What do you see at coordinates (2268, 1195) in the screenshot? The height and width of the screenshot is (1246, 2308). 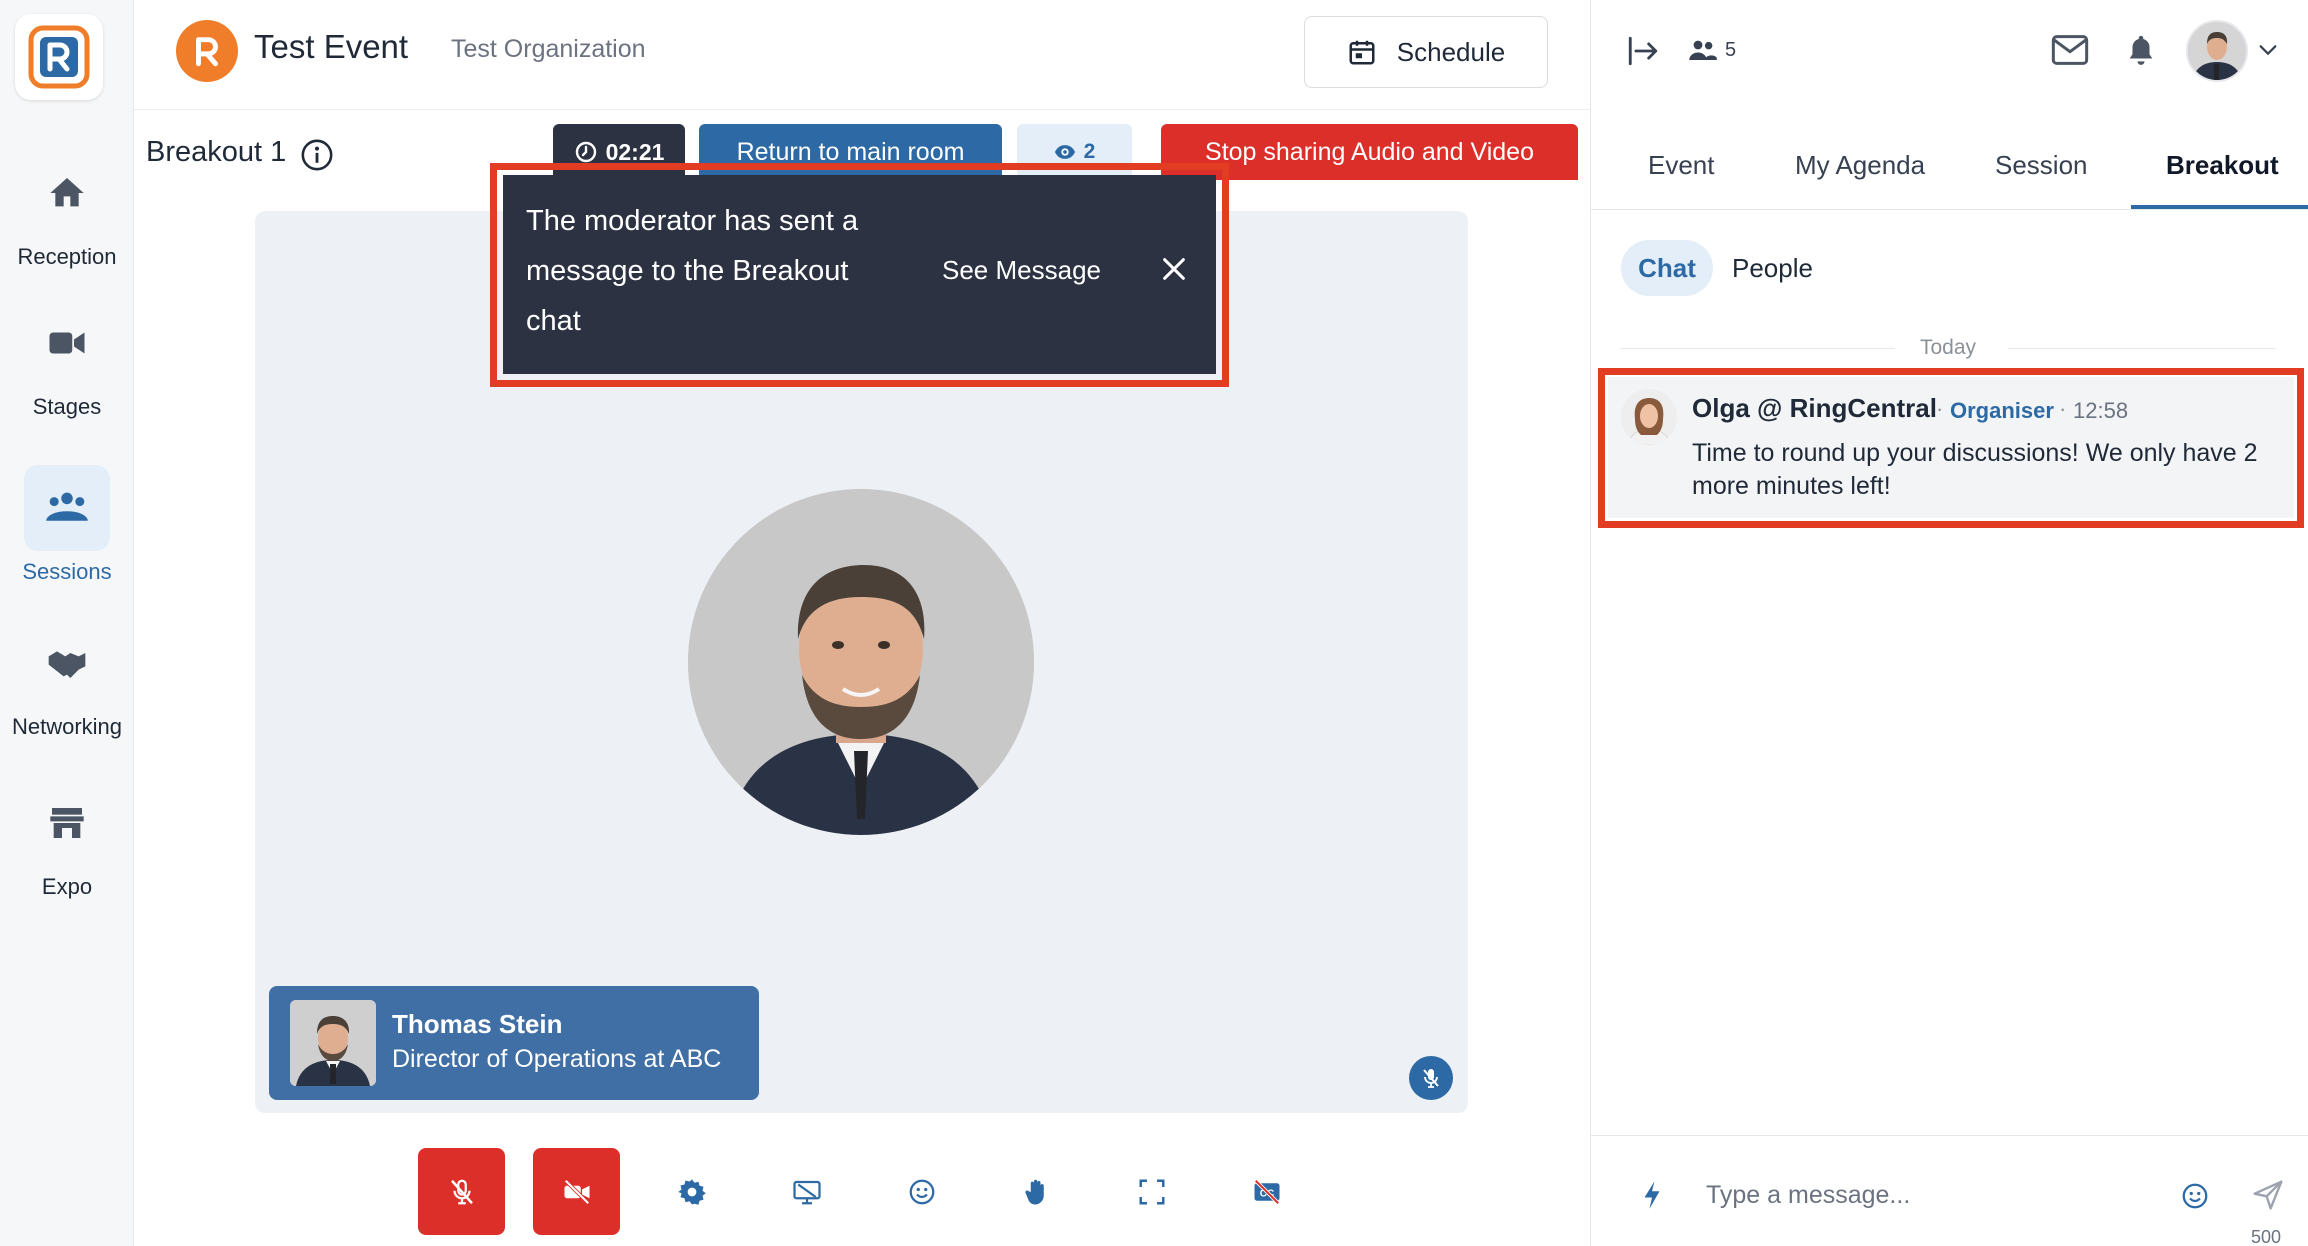 I see `send-icon` at bounding box center [2268, 1195].